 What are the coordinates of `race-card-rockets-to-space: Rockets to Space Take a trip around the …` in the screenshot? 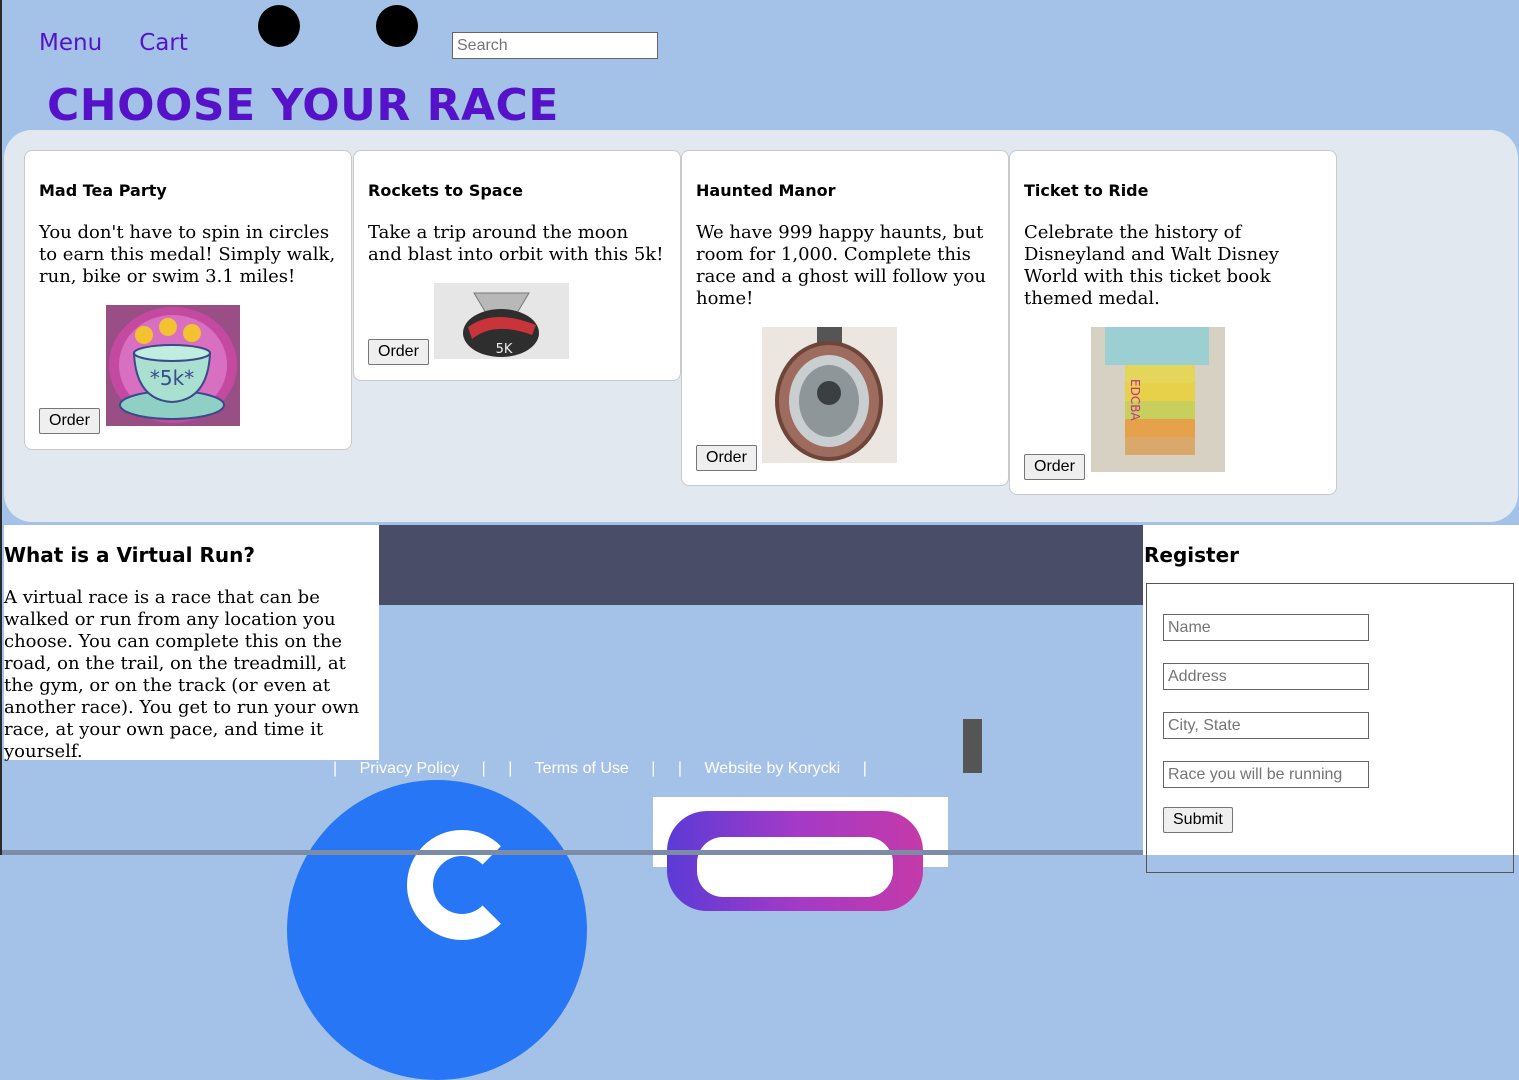 It's located at (517, 265).